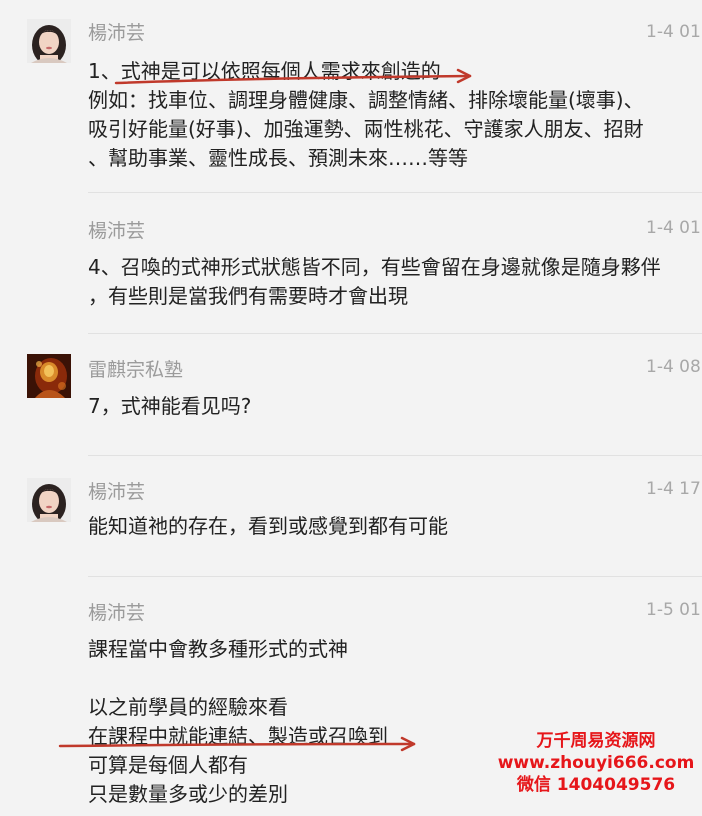 Image resolution: width=702 pixels, height=816 pixels. Describe the element at coordinates (674, 367) in the screenshot. I see `message-time: 1-4 08:` at that location.